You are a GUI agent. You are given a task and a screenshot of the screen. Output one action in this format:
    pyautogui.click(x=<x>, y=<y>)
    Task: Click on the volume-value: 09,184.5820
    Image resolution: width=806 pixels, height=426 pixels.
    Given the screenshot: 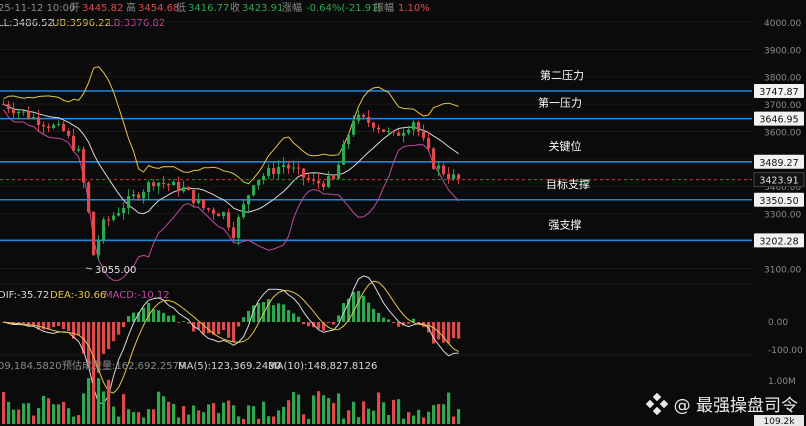 What is the action you would take?
    pyautogui.click(x=31, y=366)
    